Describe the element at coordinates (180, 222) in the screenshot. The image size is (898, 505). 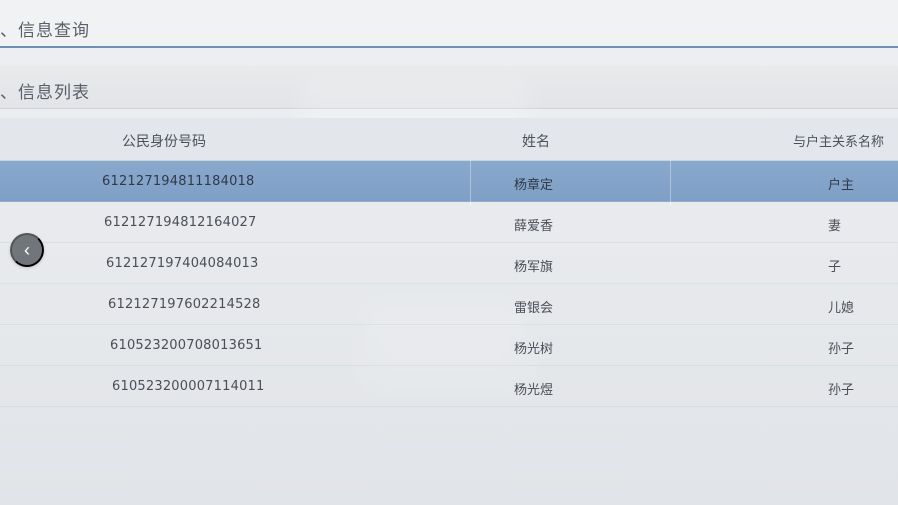
I see `cell-id: 612127194812164027` at that location.